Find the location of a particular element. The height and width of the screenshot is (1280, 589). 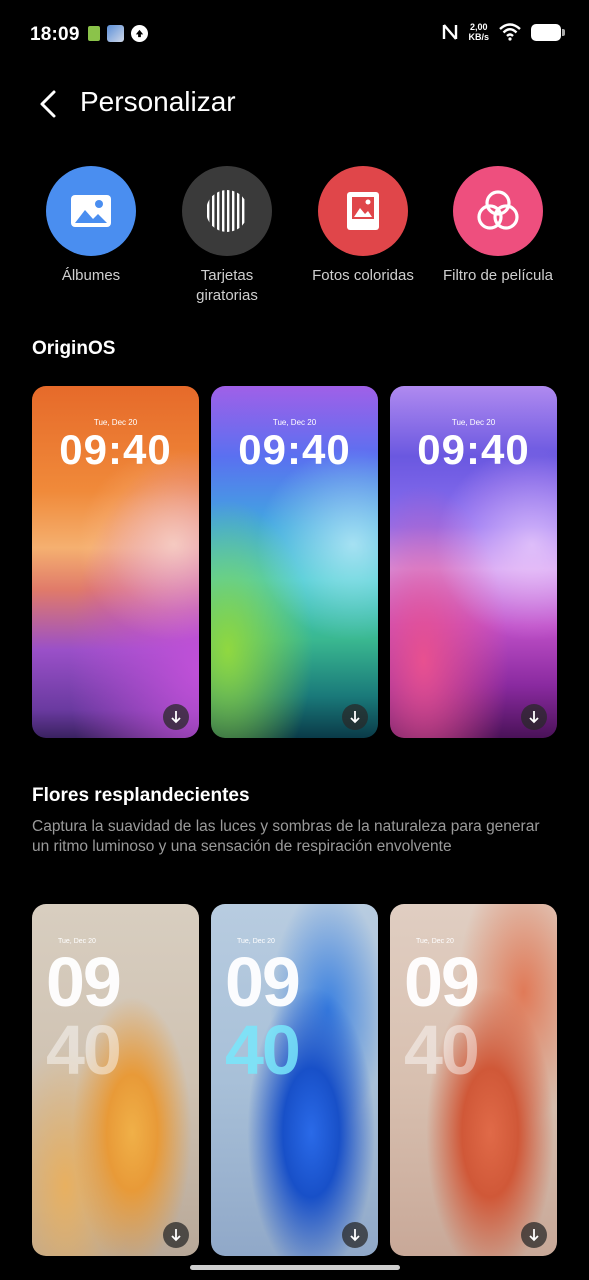

shortcut-albumes: Álbumes is located at coordinates (91, 226).